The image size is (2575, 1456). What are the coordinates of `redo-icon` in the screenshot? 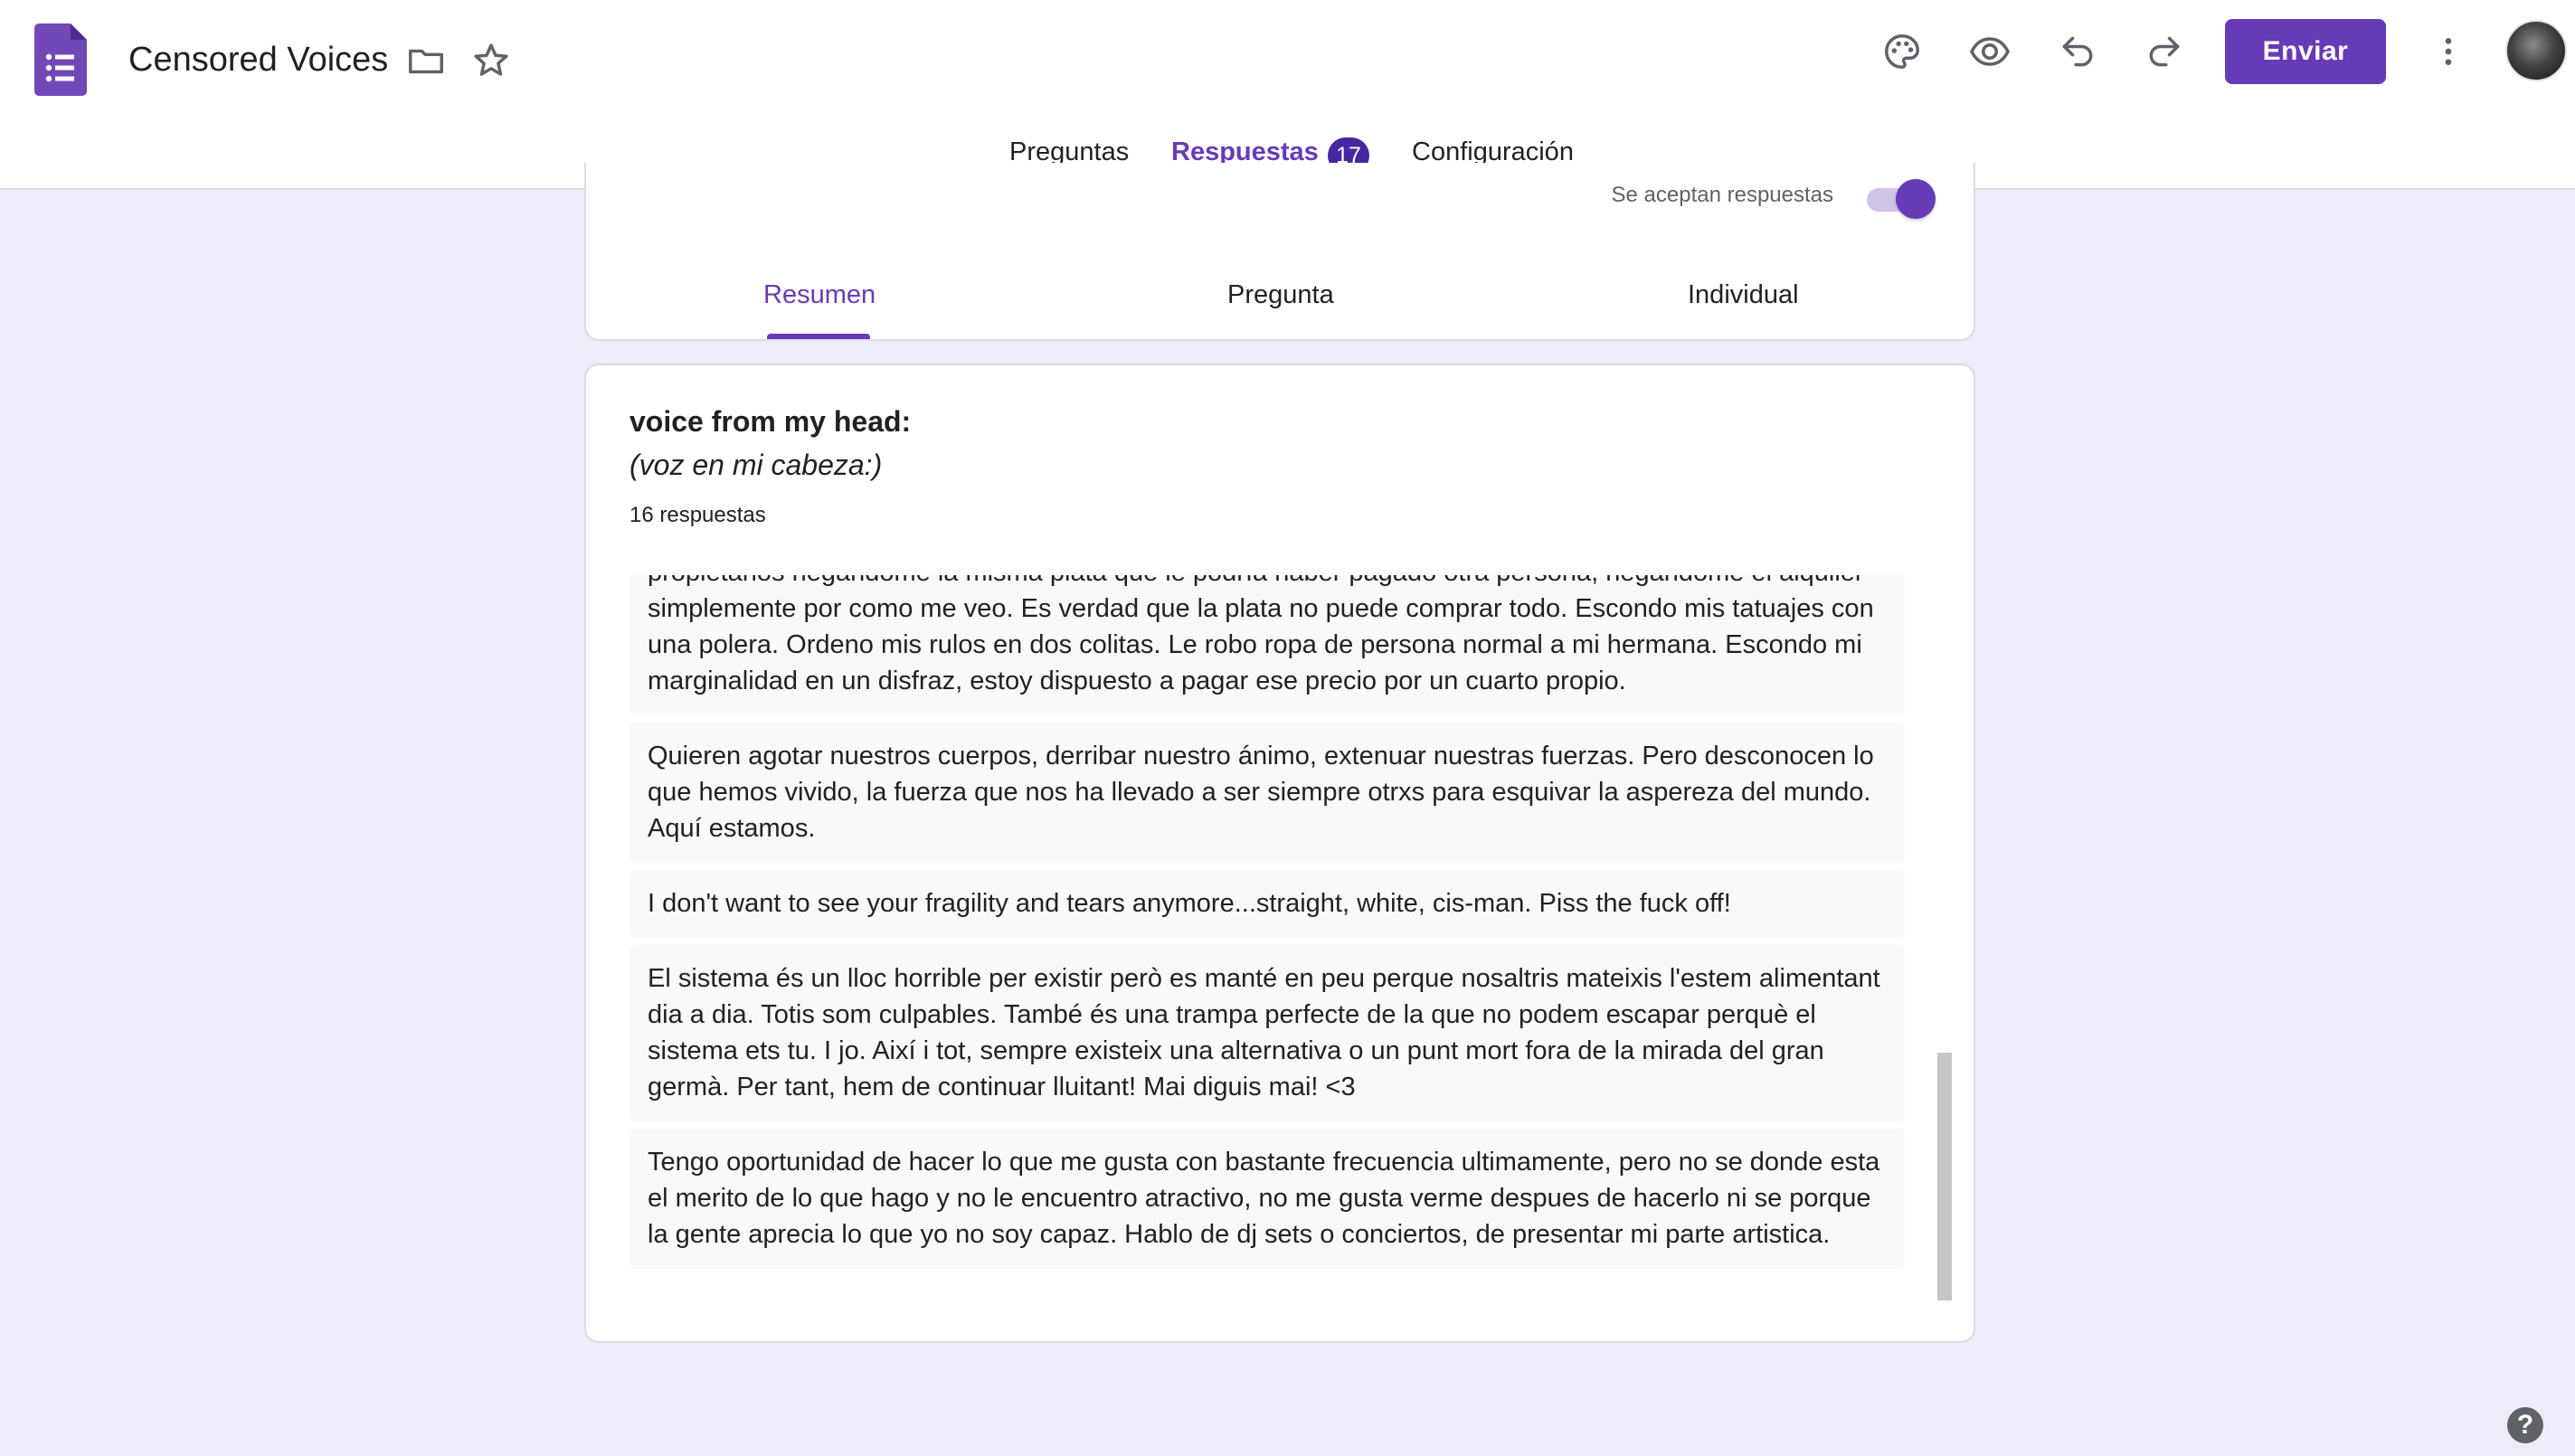 It's located at (2164, 51).